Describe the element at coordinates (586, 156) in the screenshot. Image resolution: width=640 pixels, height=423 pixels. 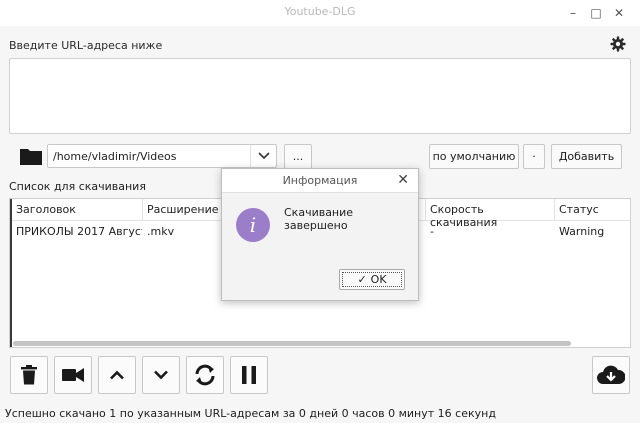
I see `add-button: Добавить` at that location.